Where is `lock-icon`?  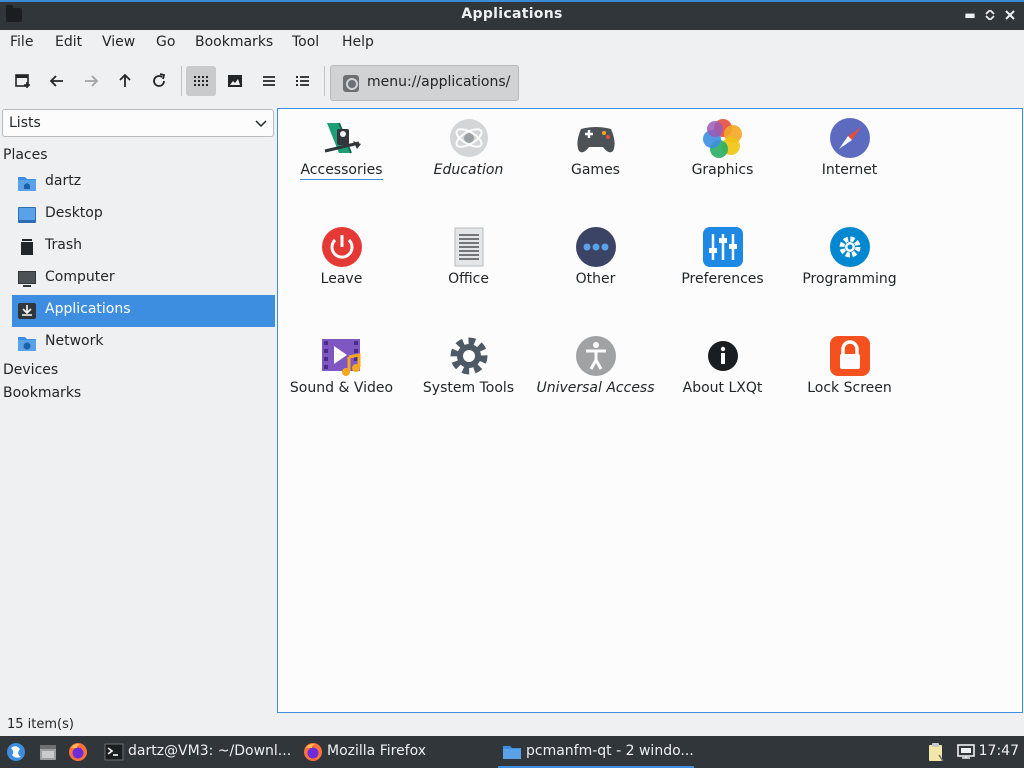 lock-icon is located at coordinates (850, 356).